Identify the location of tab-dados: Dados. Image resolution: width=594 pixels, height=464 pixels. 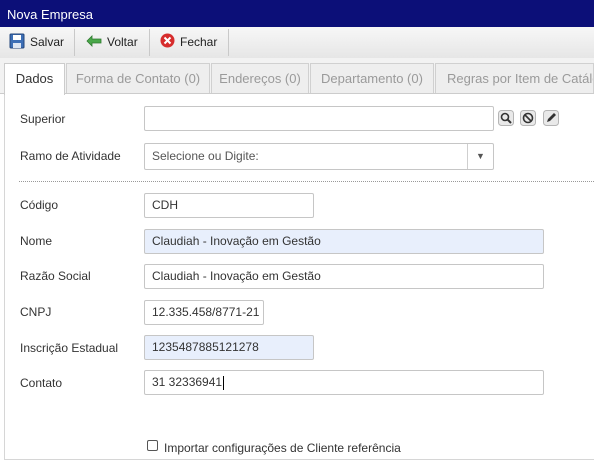
(34, 79).